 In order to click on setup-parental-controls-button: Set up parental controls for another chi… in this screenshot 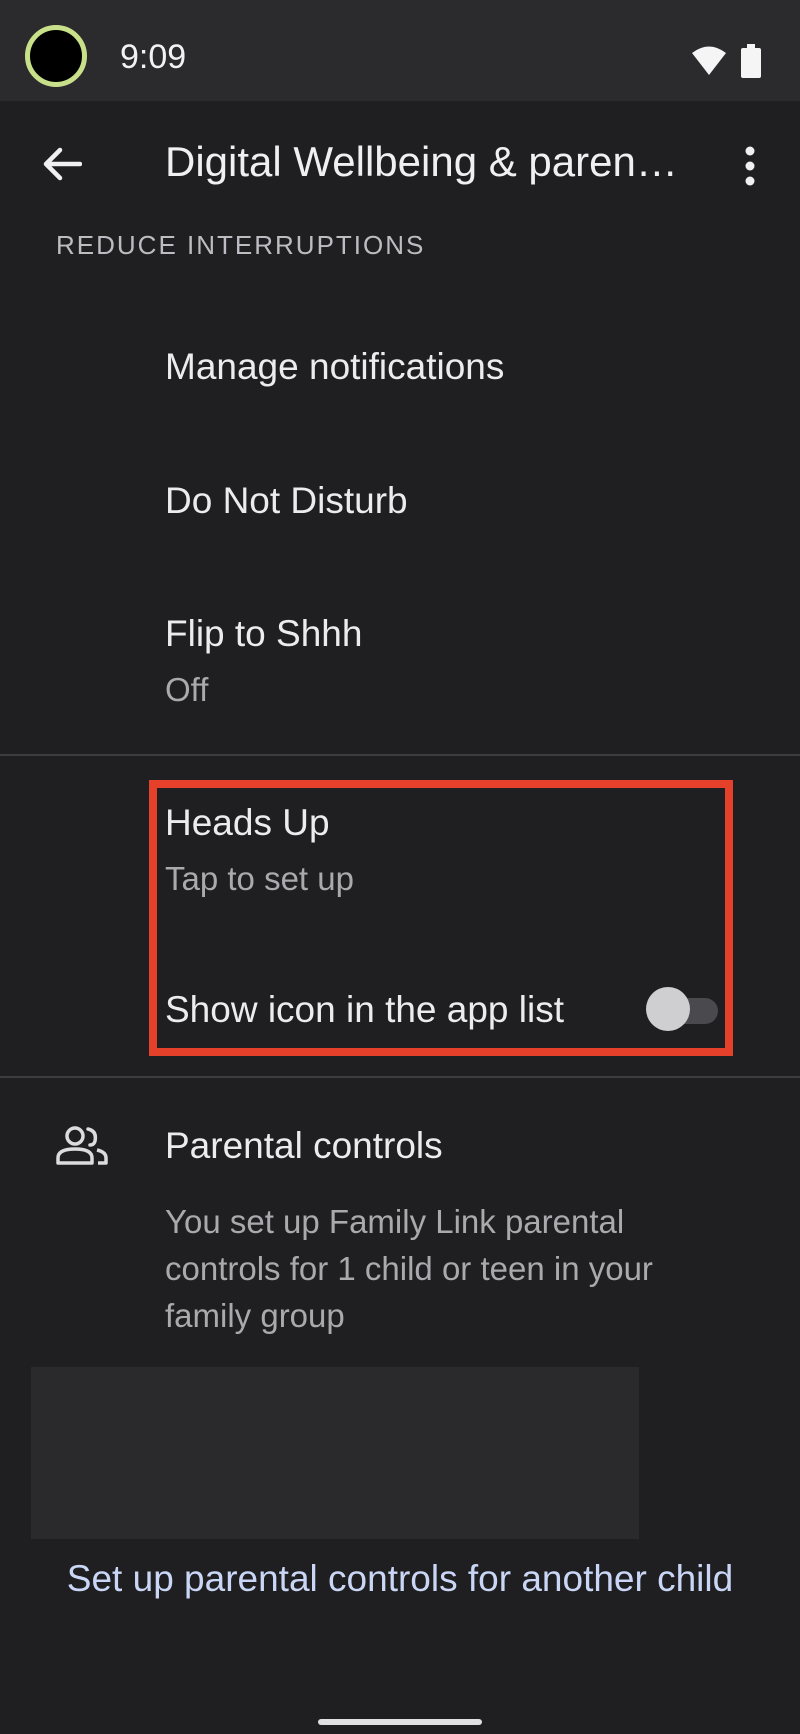, I will do `click(400, 1579)`.